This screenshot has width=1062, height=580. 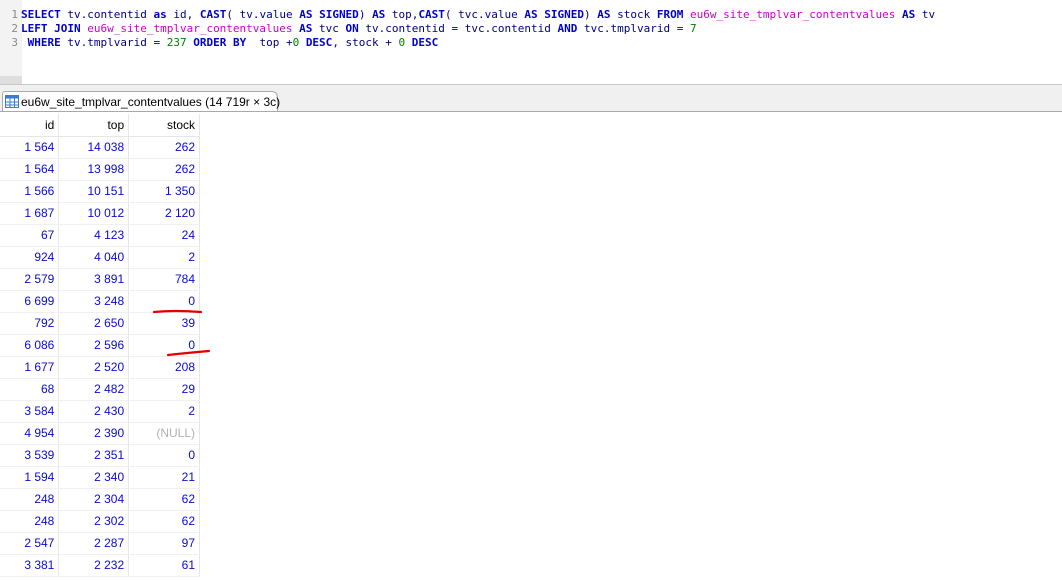 What do you see at coordinates (30, 389) in the screenshot?
I see `cell-id: 68` at bounding box center [30, 389].